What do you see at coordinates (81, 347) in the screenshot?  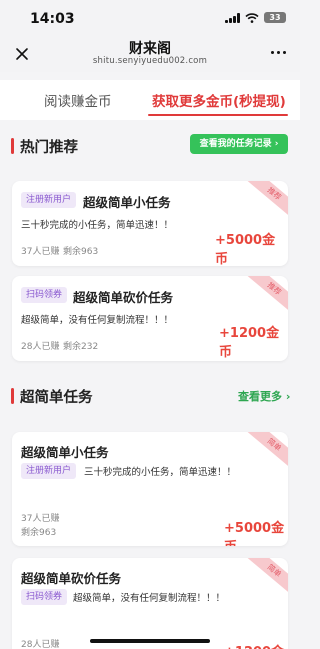 I see `task-remaining: 剩余232` at bounding box center [81, 347].